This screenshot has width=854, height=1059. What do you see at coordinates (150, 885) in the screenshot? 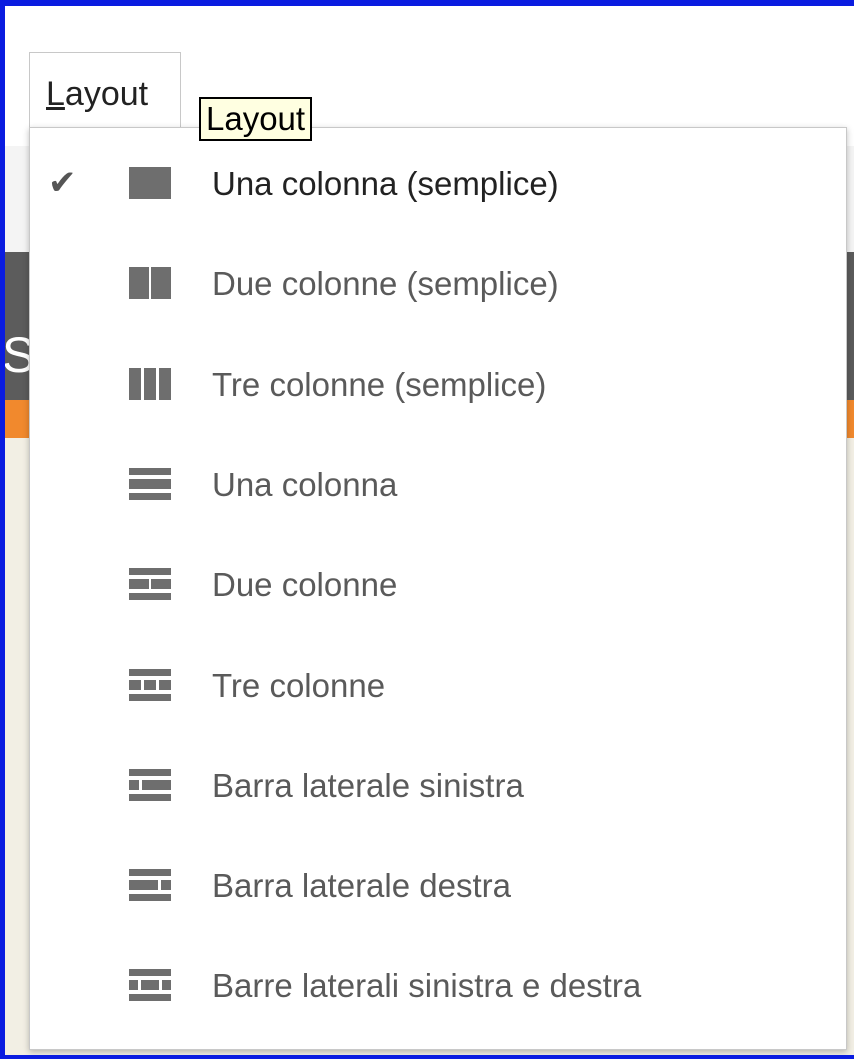
I see `right-sidebar-icon` at bounding box center [150, 885].